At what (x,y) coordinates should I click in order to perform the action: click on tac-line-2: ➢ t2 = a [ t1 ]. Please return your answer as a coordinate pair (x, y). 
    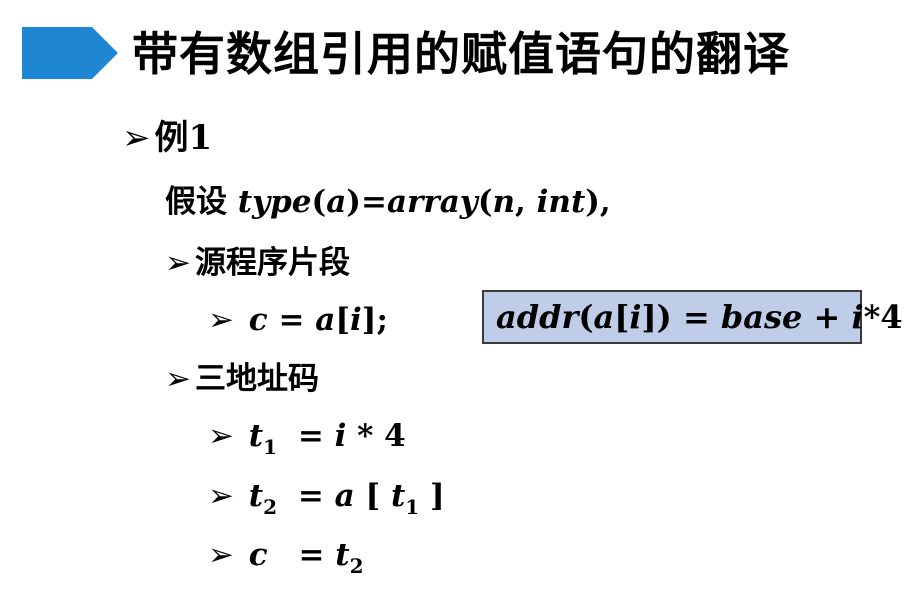
    Looking at the image, I should click on (326, 501).